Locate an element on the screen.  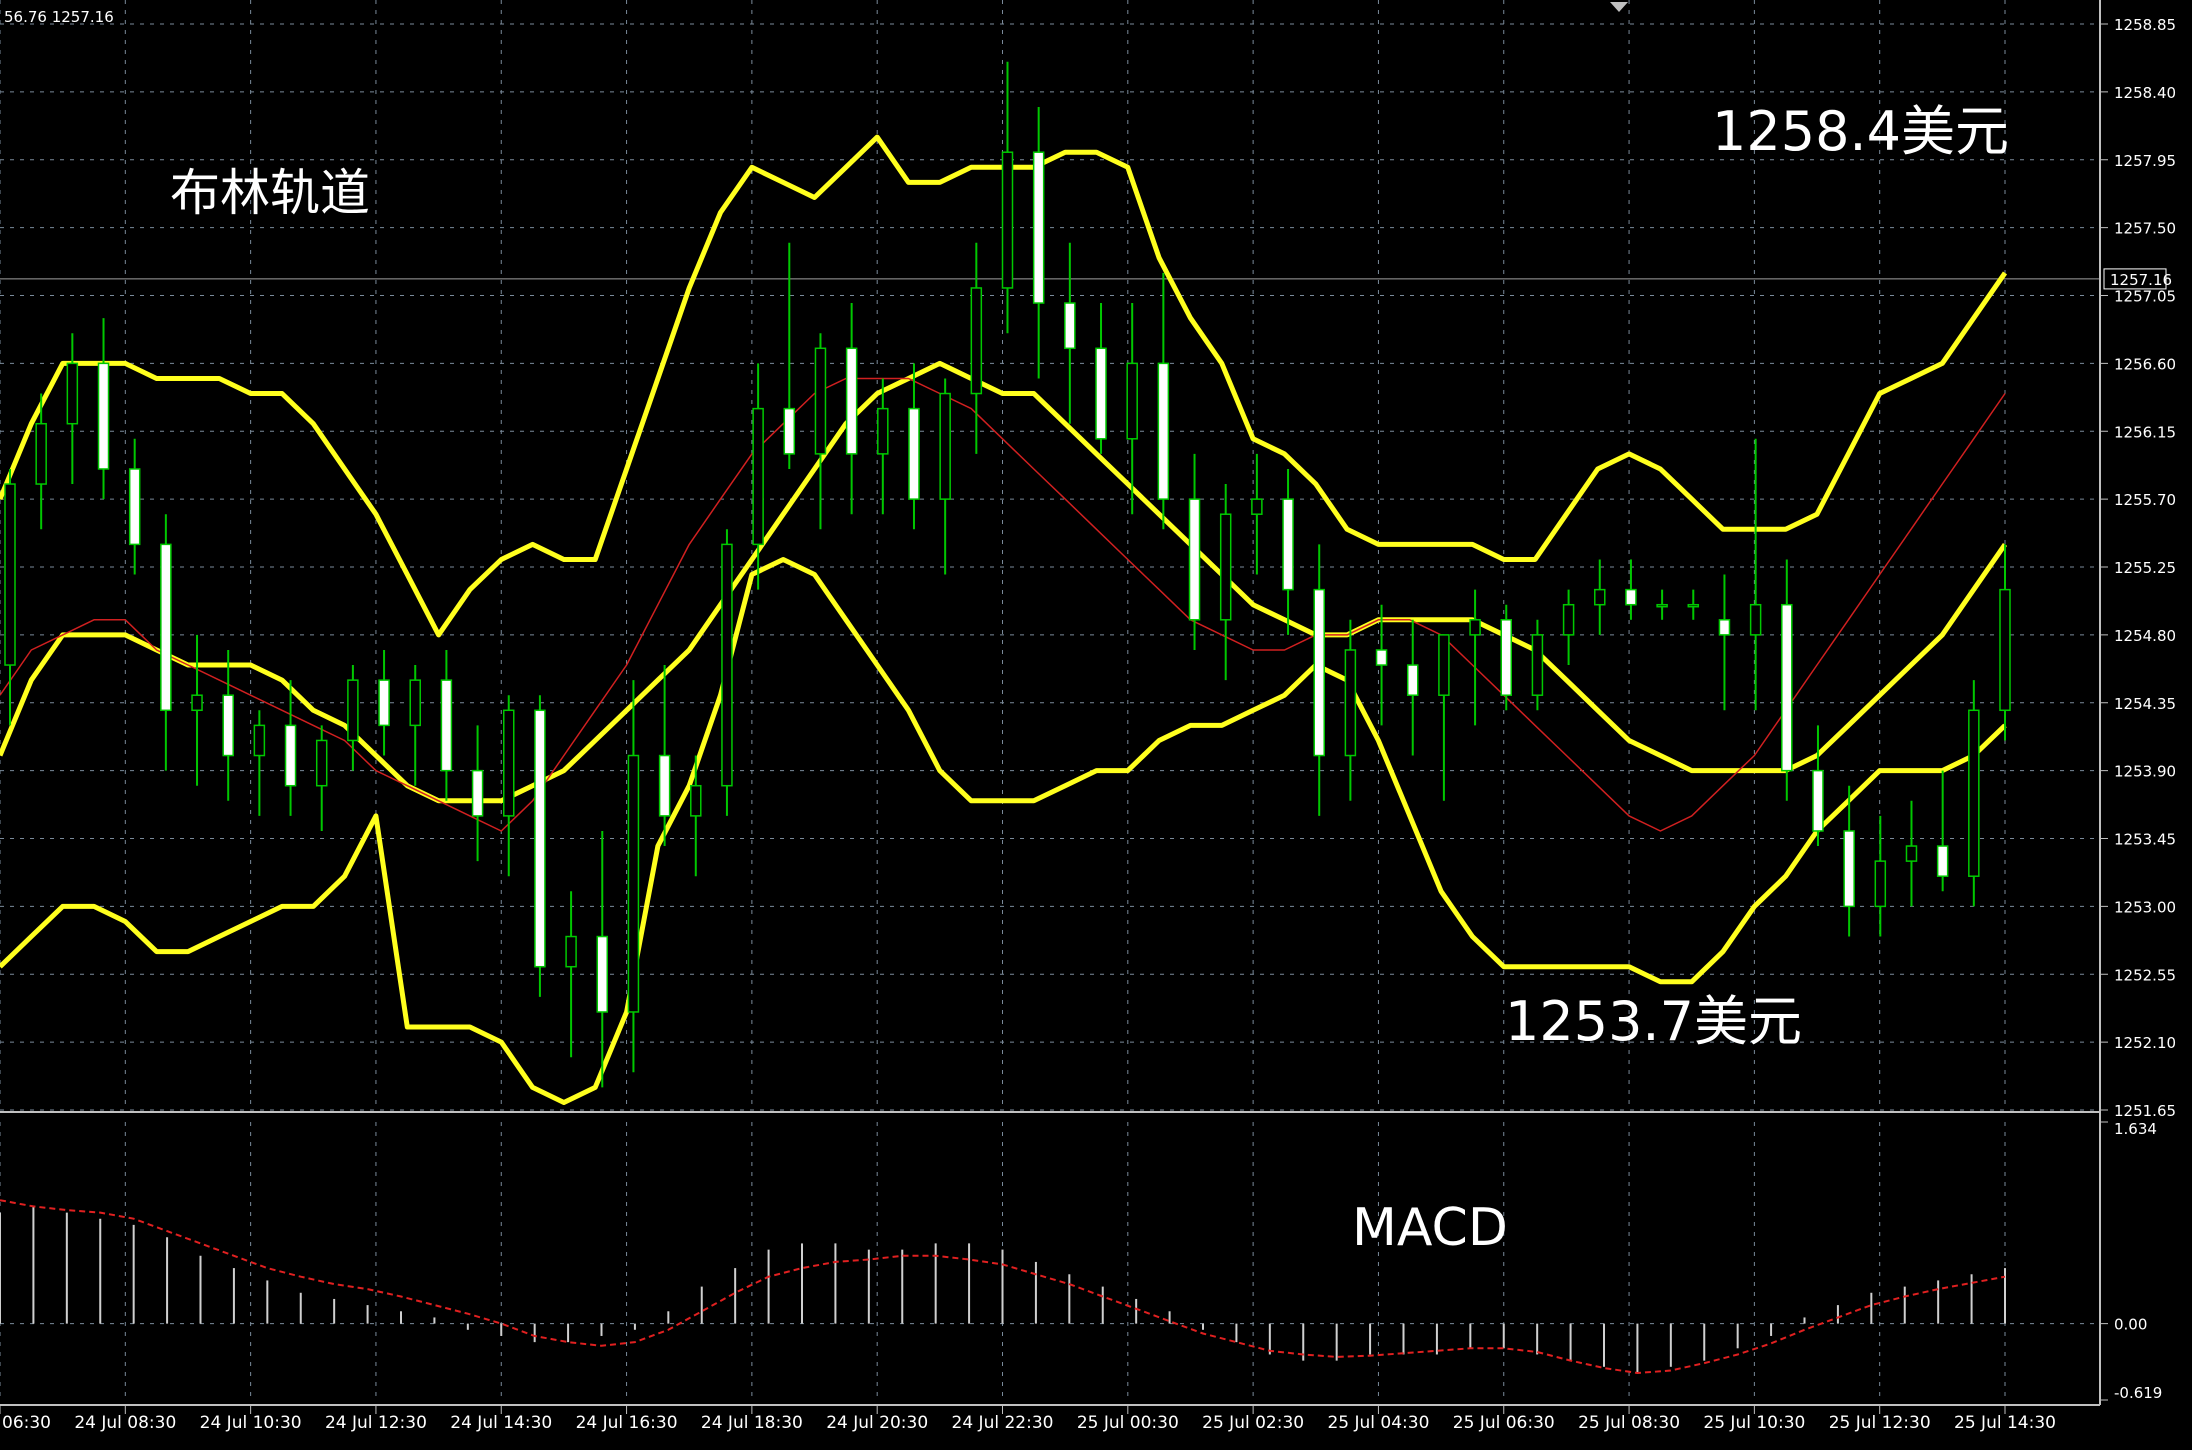
time-tick-label: 24 Jul 10:30 is located at coordinates (251, 1423).